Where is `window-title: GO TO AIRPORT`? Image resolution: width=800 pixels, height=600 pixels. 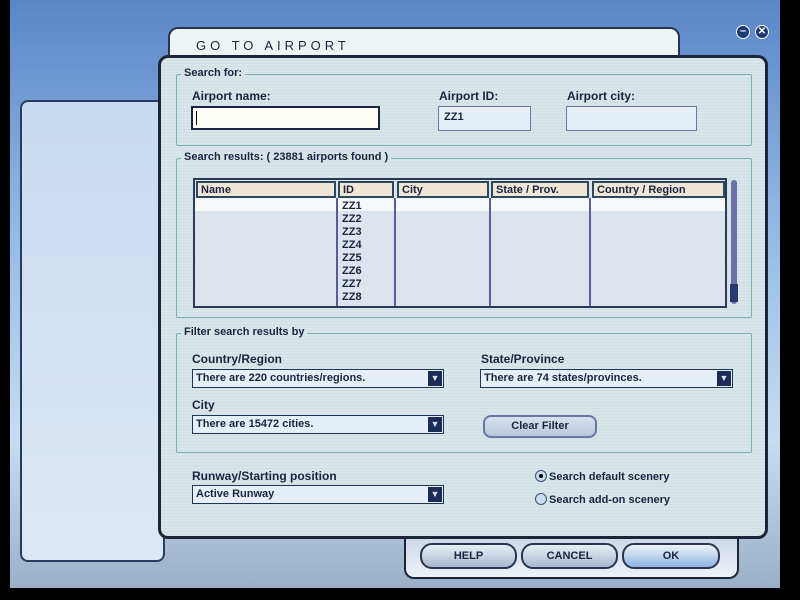 window-title: GO TO AIRPORT is located at coordinates (273, 45).